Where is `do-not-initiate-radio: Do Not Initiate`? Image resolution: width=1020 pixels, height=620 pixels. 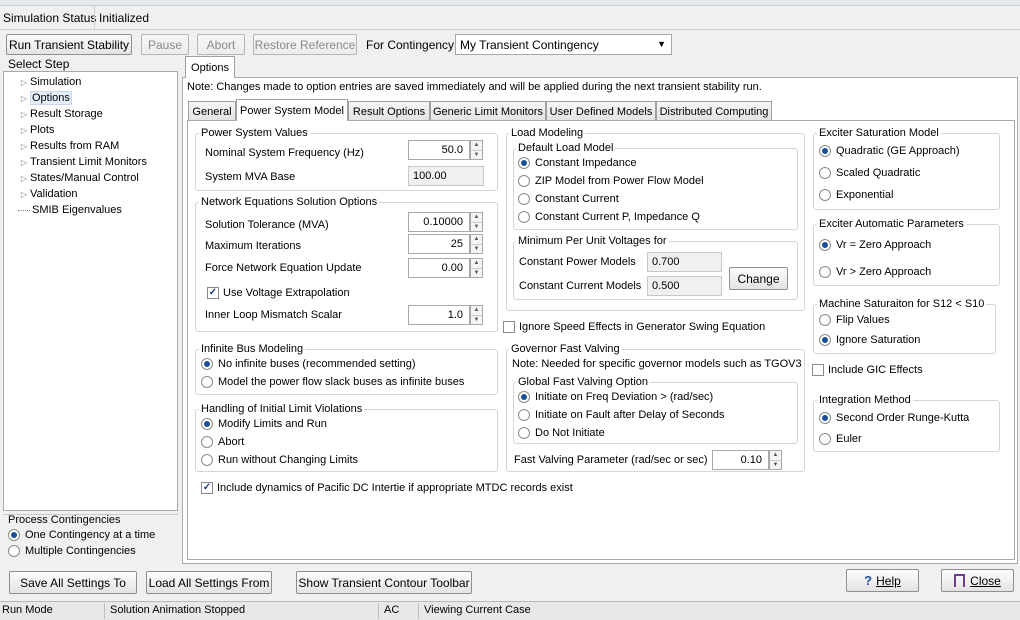
do-not-initiate-radio: Do Not Initiate is located at coordinates (561, 433).